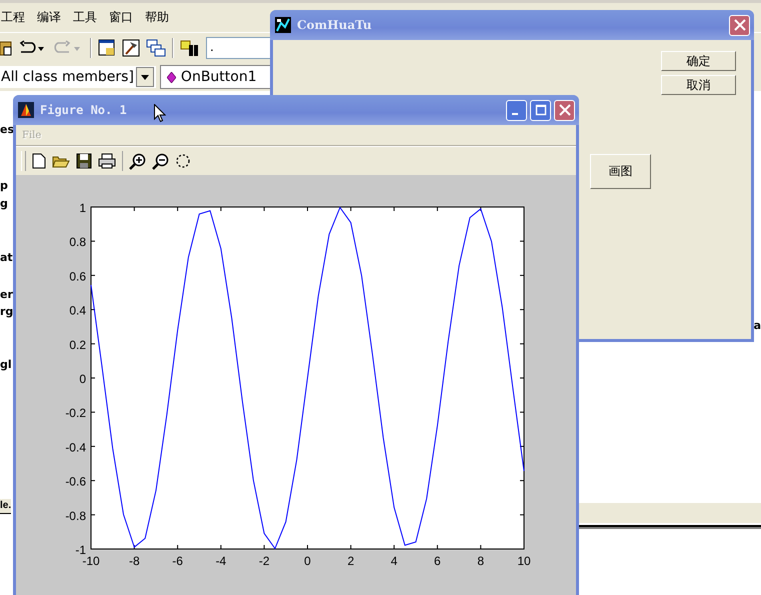 This screenshot has width=761, height=595. I want to click on hammer-icon, so click(131, 48).